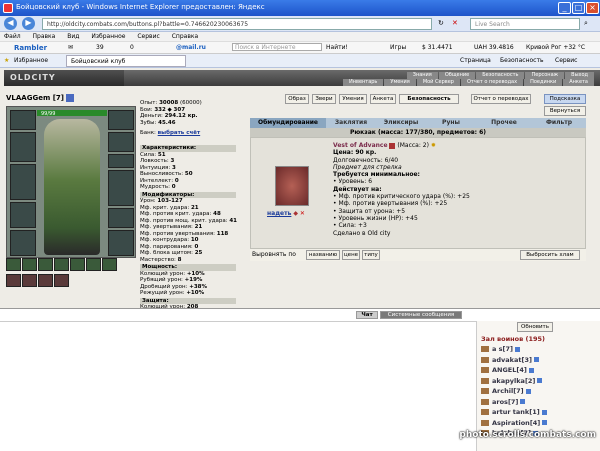  What do you see at coordinates (23, 120) in the screenshot?
I see `helmet-slot` at bounding box center [23, 120].